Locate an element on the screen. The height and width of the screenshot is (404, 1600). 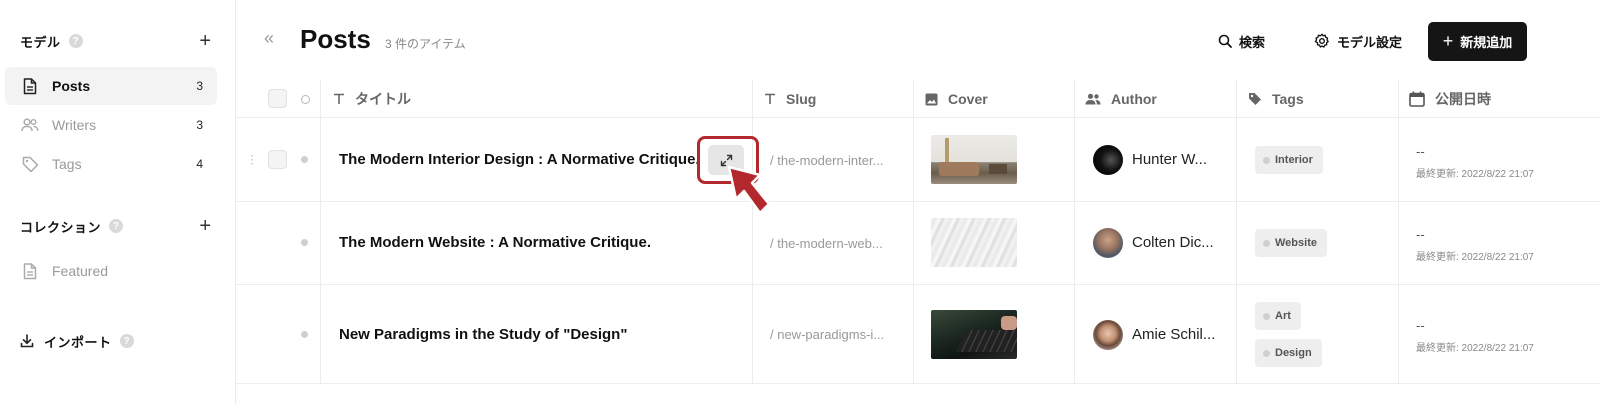
download-icon is located at coordinates (27, 341).